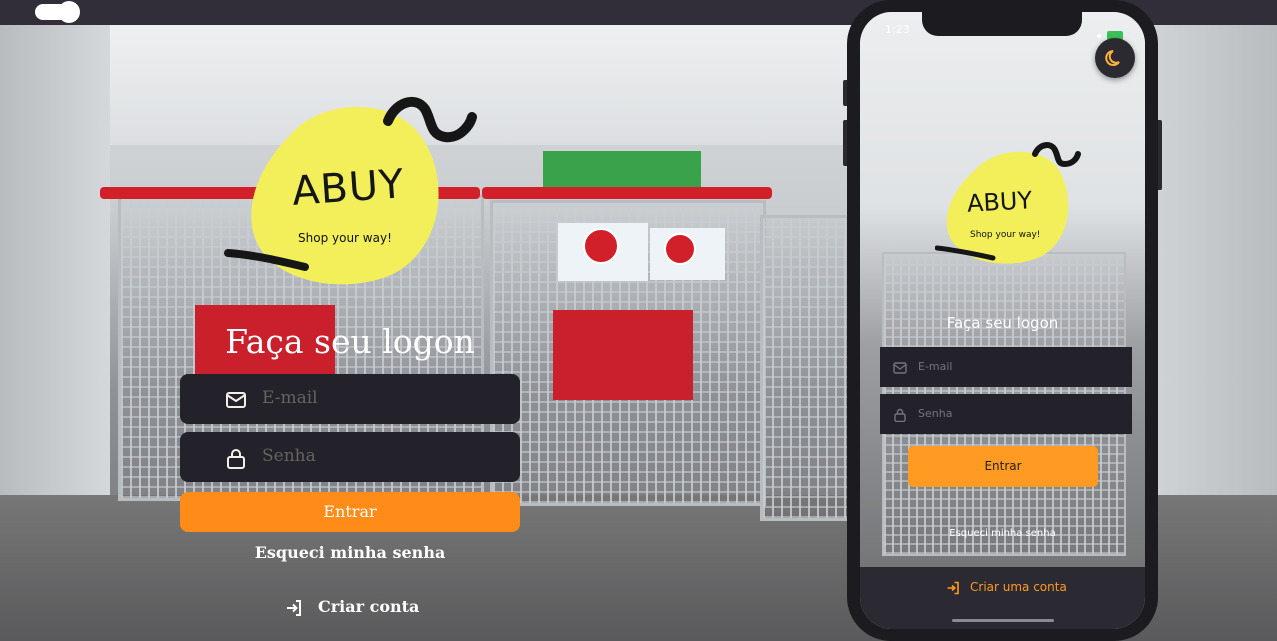 The width and height of the screenshot is (1277, 641). What do you see at coordinates (935, 366) in the screenshot?
I see `phone-email-placeholder: E-mail` at bounding box center [935, 366].